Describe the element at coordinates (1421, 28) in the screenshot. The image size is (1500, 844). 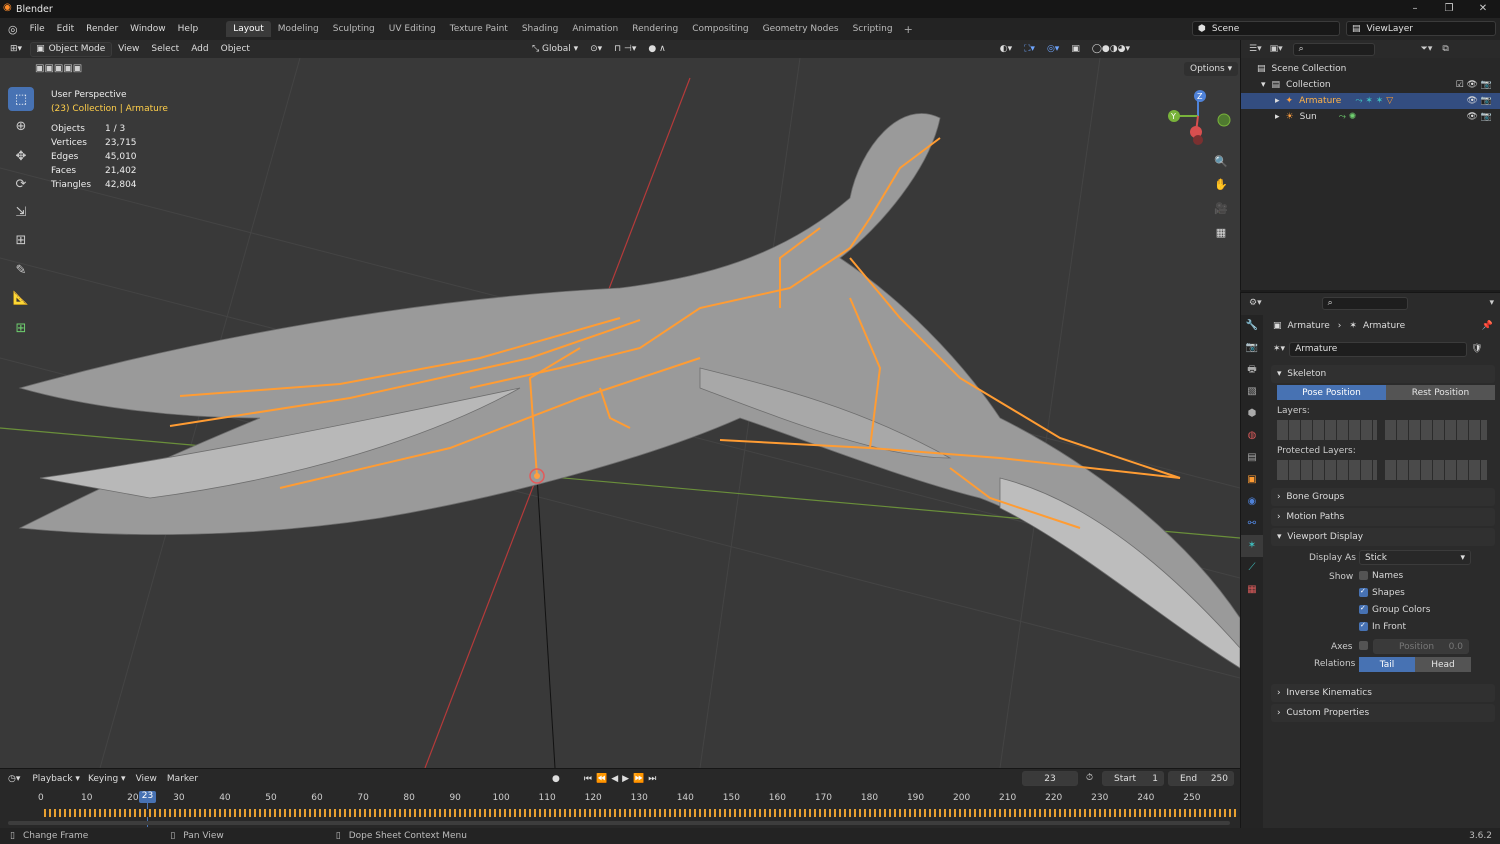
I see `viewlayer-selector: ▤ ViewLayer` at that location.